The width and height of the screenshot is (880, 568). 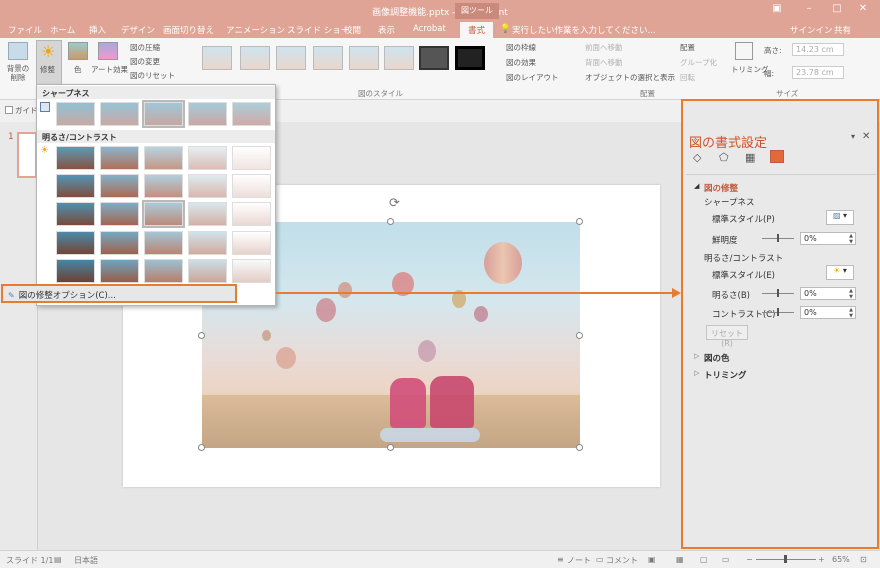 I want to click on maximize-button: □, so click(x=837, y=10).